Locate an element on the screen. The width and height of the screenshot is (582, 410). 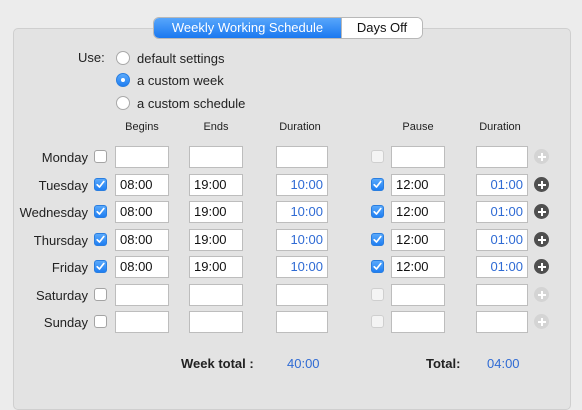
begins-field-friday: 08:00 is located at coordinates (142, 267).